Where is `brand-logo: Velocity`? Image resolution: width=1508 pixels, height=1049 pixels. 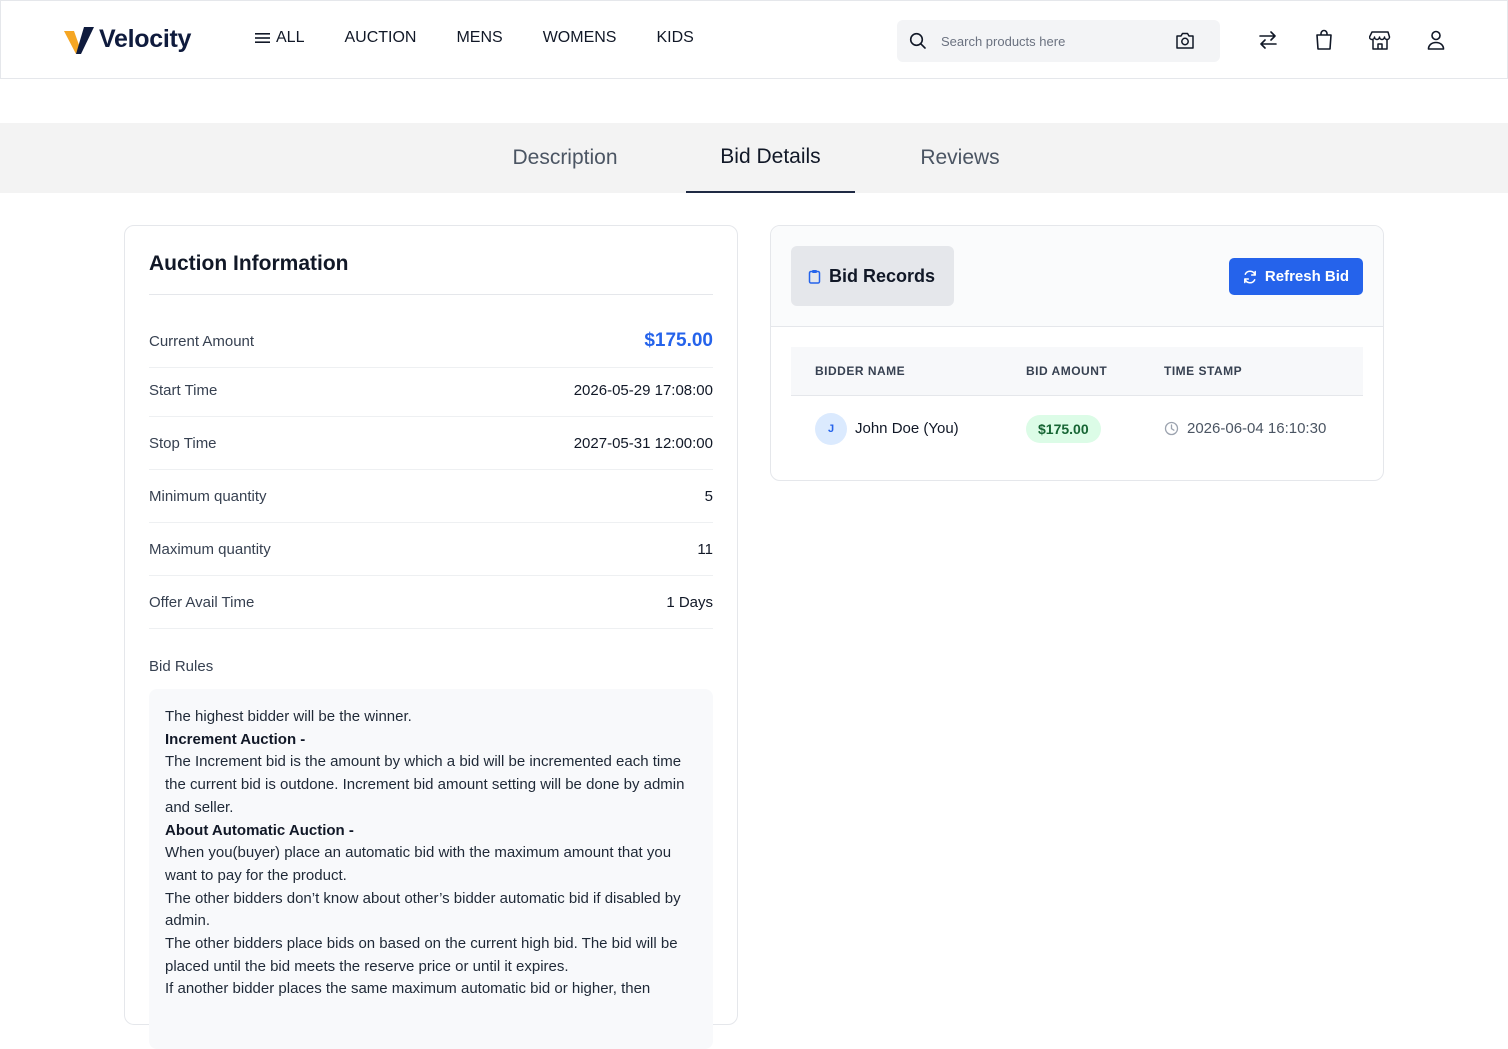
brand-logo: Velocity is located at coordinates (126, 39).